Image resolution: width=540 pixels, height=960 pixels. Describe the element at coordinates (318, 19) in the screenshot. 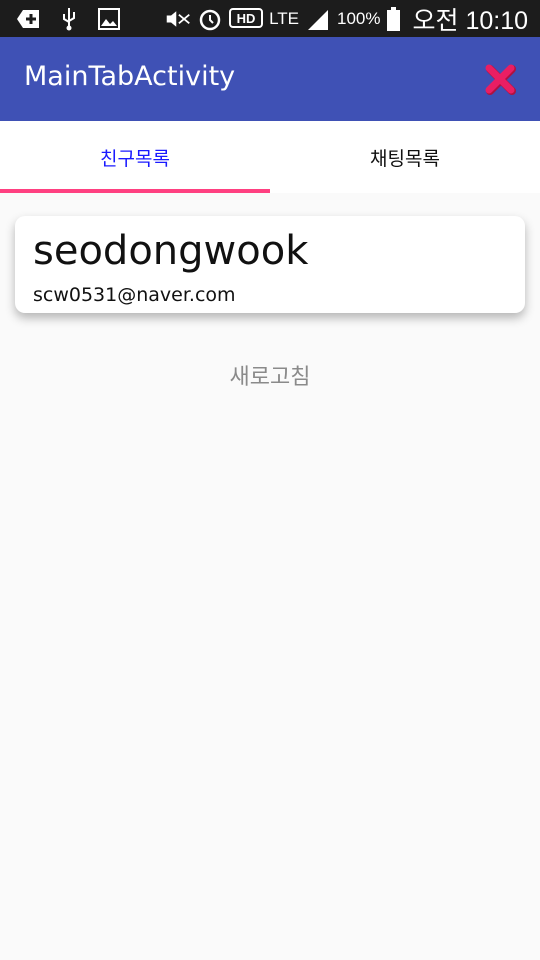

I see `signal-icon` at that location.